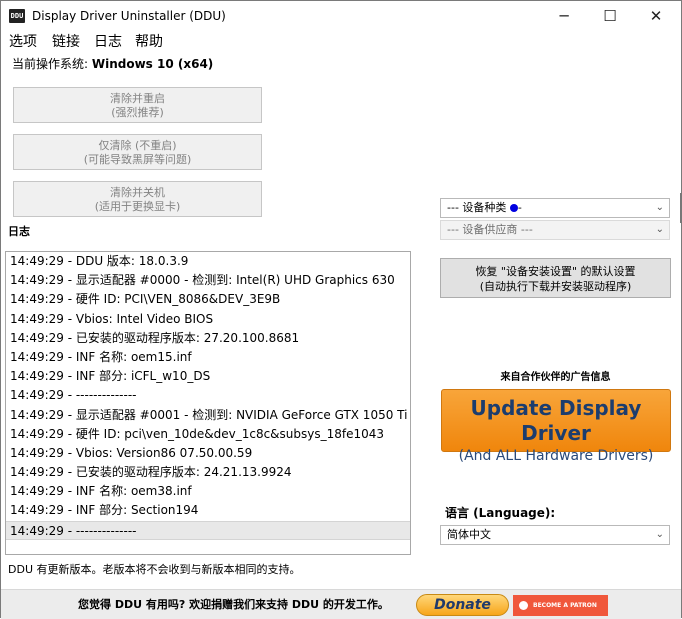  I want to click on menu-bar: 选项 链接 日志 帮助, so click(341, 42).